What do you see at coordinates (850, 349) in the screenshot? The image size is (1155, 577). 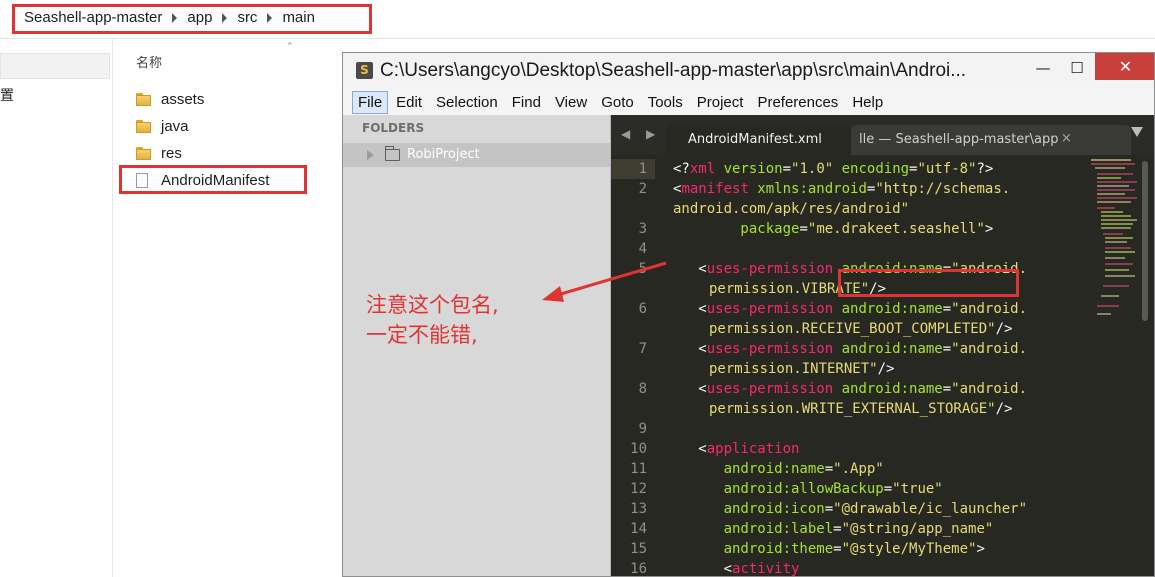 I see `code-line-7: <uses-permission android:name="android.` at bounding box center [850, 349].